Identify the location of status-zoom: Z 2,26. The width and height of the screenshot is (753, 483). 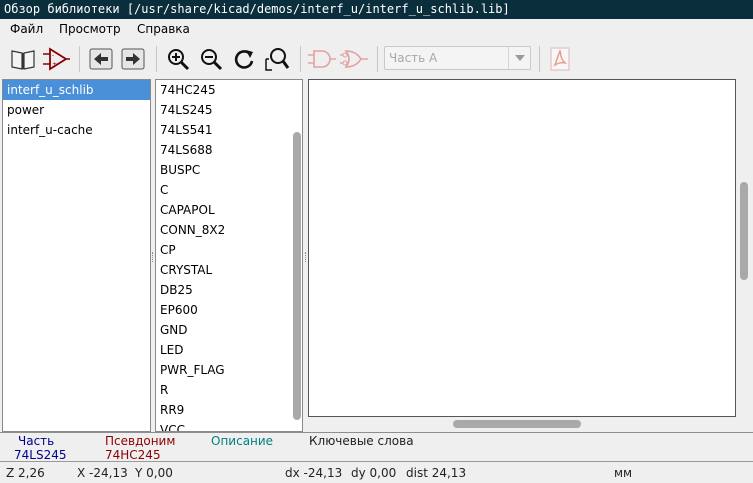
(25, 473).